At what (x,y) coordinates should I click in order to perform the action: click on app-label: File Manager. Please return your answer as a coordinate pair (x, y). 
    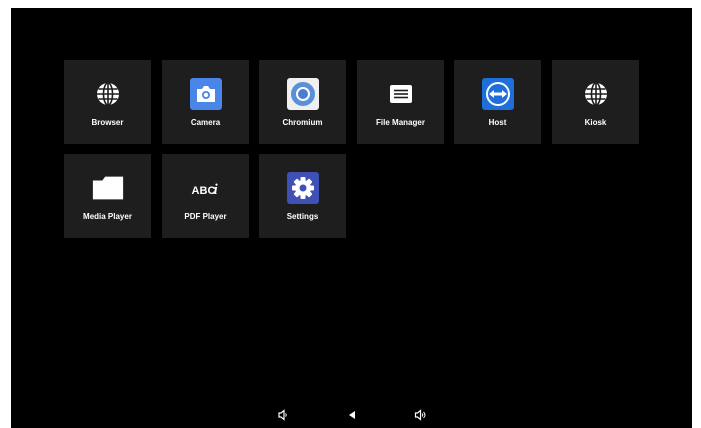
    Looking at the image, I should click on (400, 122).